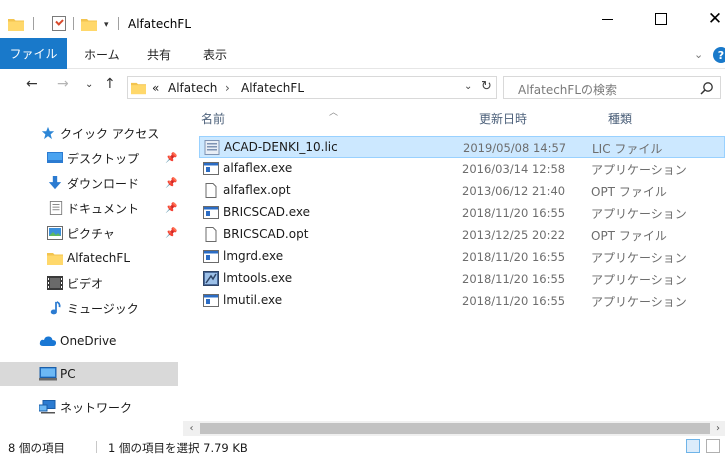 Image resolution: width=725 pixels, height=456 pixels. Describe the element at coordinates (253, 256) in the screenshot. I see `file-name: lmgrd.exe` at that location.